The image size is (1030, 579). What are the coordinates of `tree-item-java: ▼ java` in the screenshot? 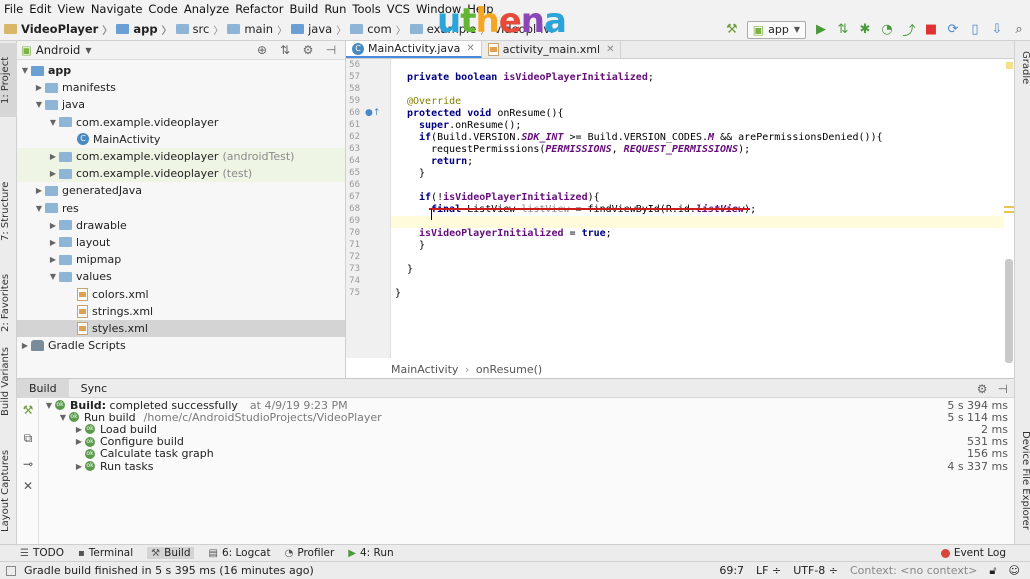 It's located at (181, 104).